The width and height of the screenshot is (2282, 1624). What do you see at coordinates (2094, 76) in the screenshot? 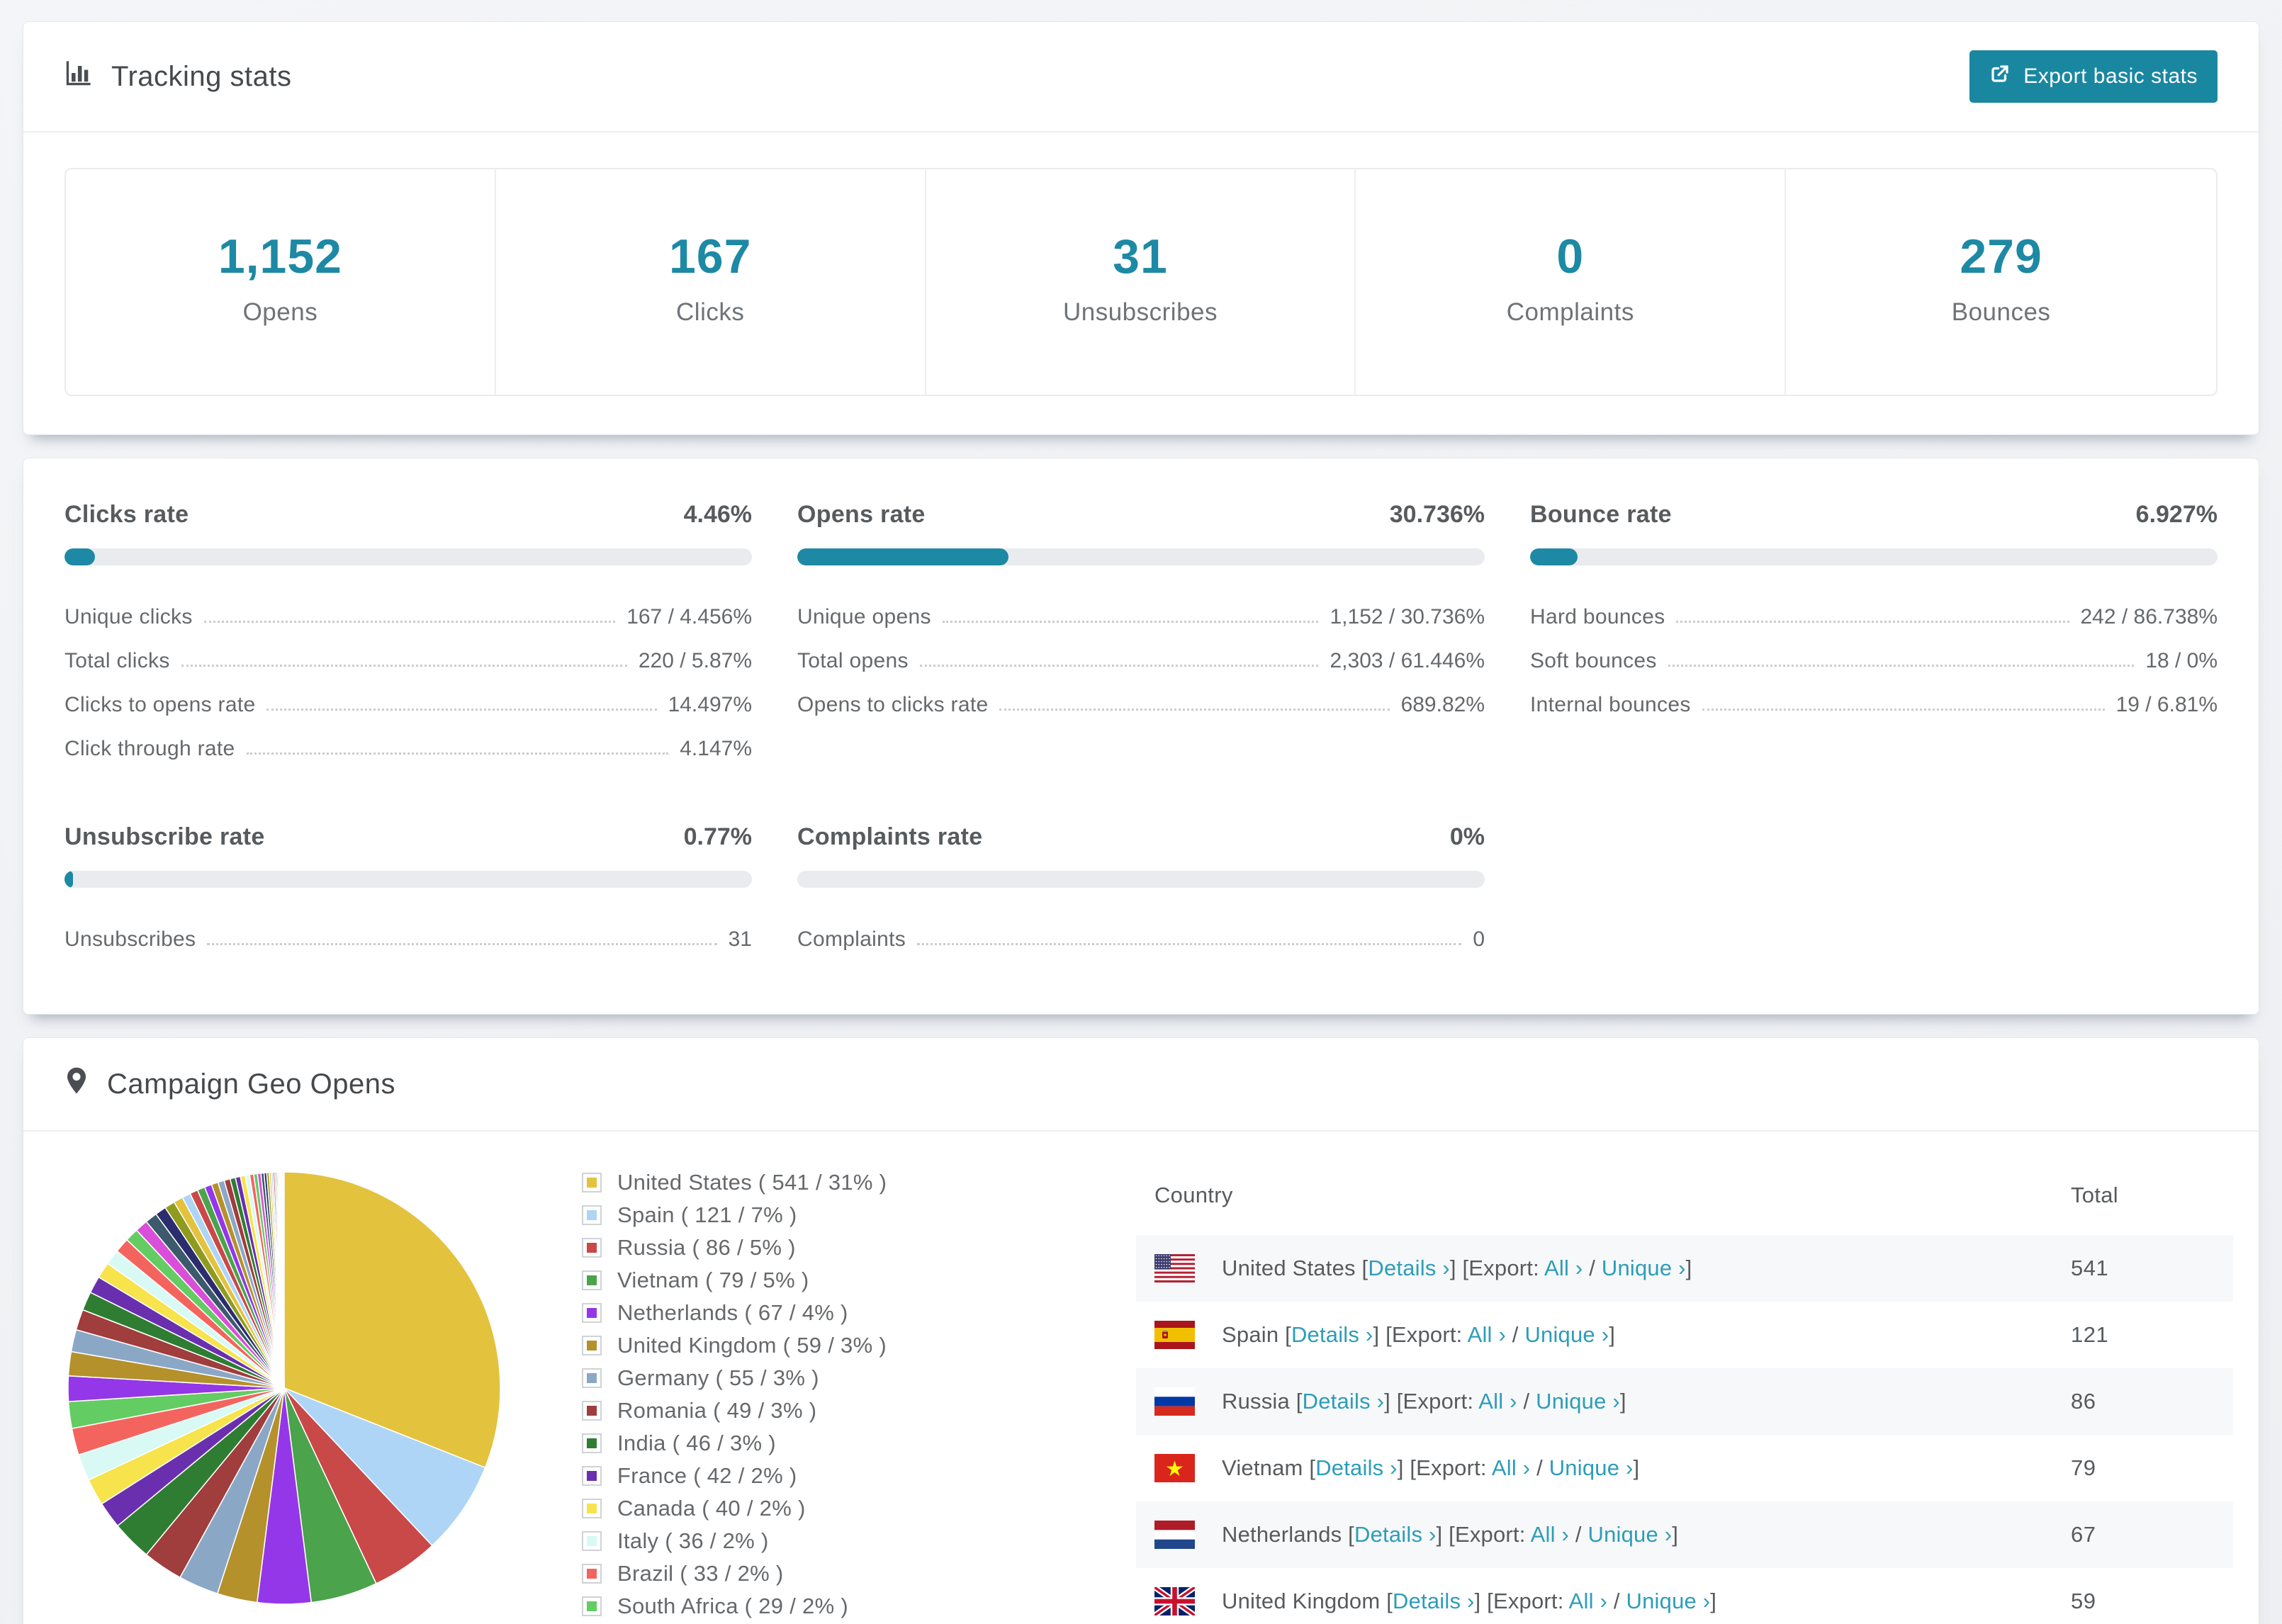
I see `export-basic-stats-button: Export basic stats` at bounding box center [2094, 76].